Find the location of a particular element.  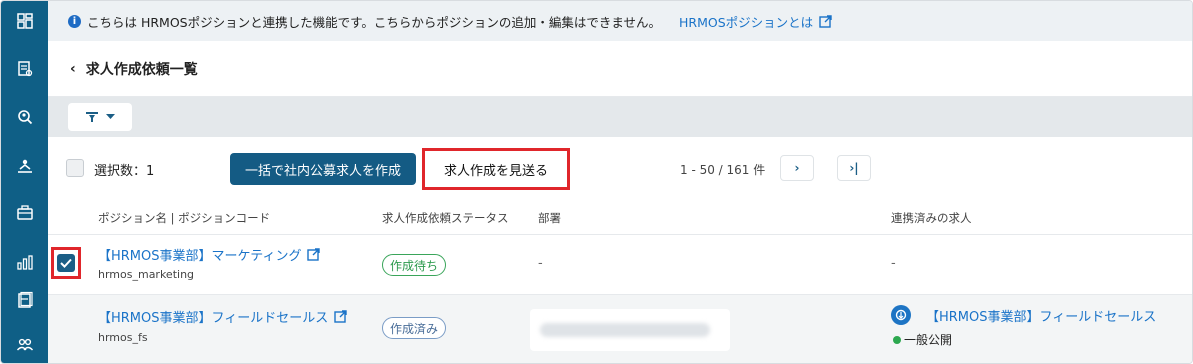

search-candidate-icon is located at coordinates (24, 117).